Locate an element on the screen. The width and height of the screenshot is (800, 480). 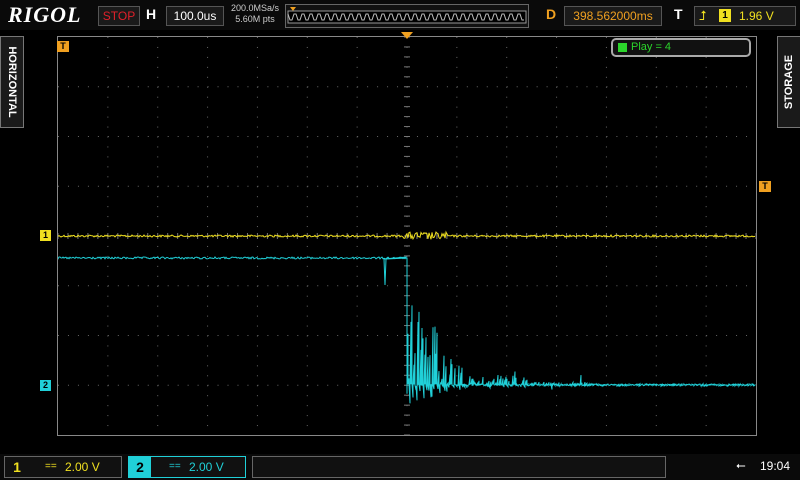
storage-tab: STORAGE is located at coordinates (788, 82).